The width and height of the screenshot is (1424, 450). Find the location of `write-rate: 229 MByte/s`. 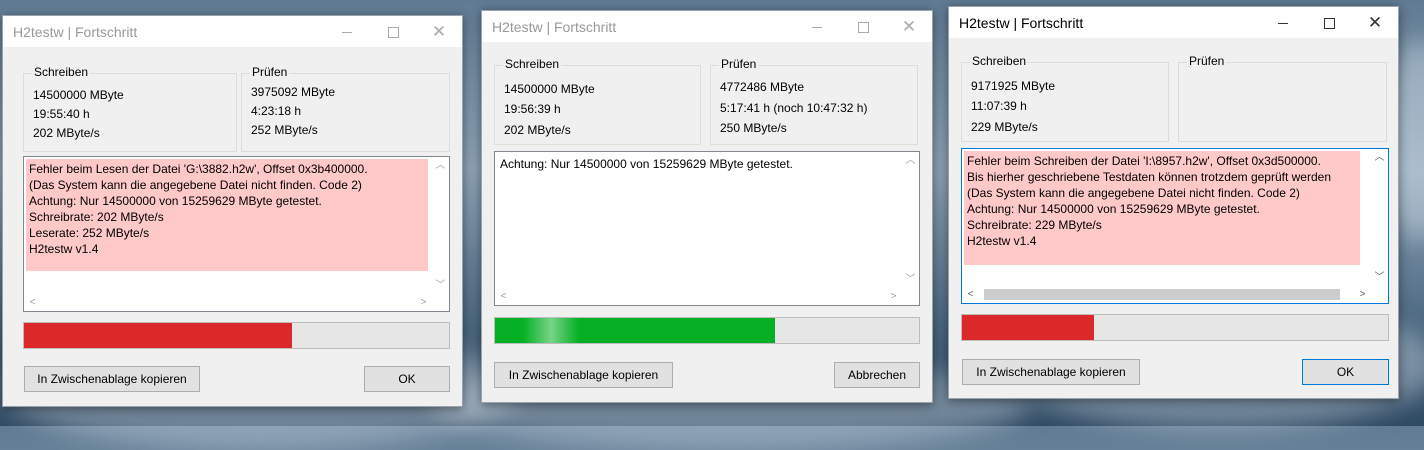

write-rate: 229 MByte/s is located at coordinates (1004, 127).